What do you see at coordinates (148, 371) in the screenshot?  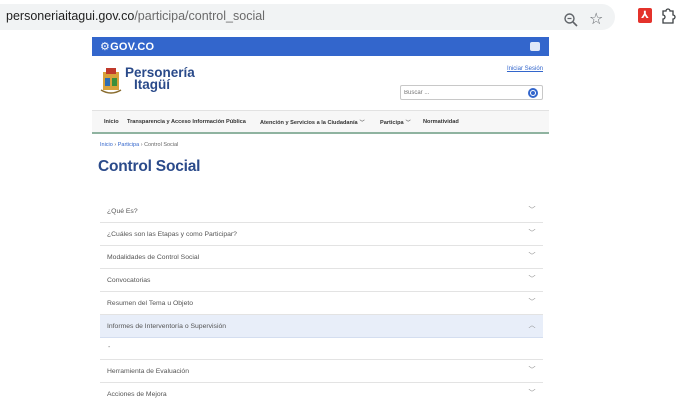 I see `accordion-label: Herramienta de Evaluación` at bounding box center [148, 371].